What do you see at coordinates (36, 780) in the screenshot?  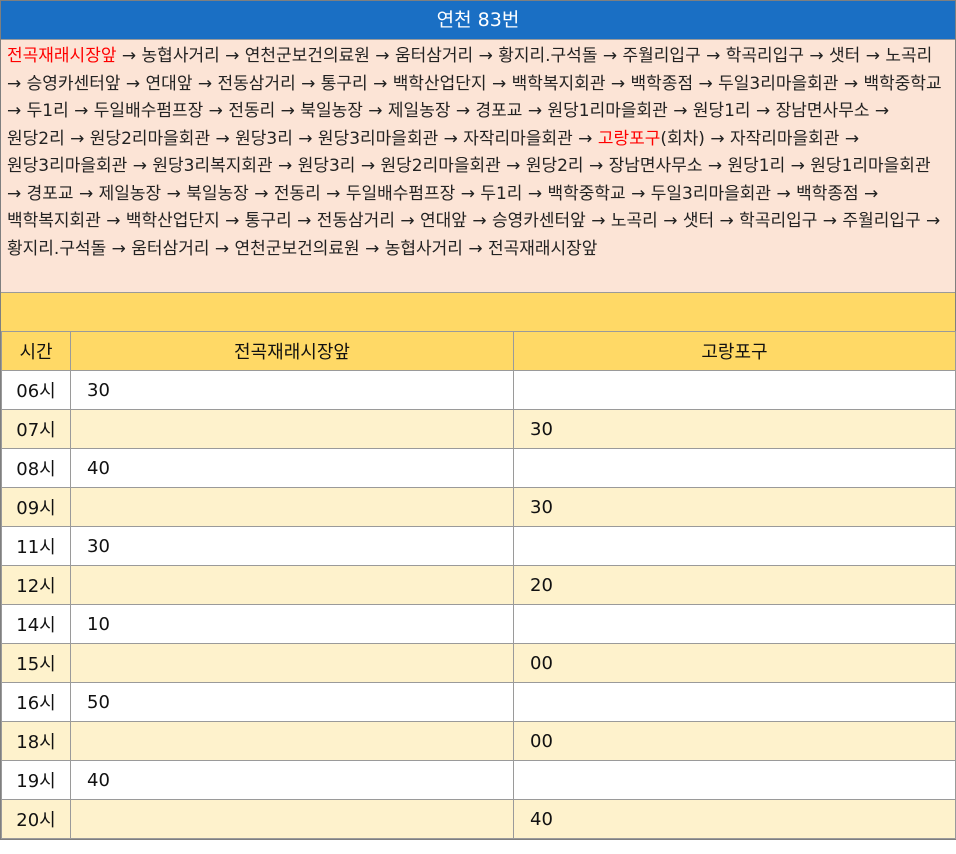 I see `time-cell: 19시` at bounding box center [36, 780].